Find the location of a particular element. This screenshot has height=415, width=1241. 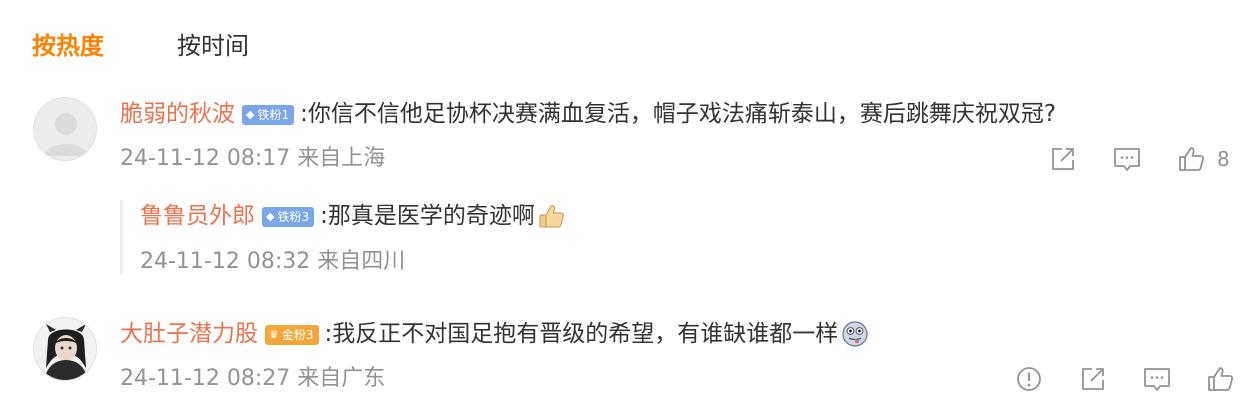

crown-icon: ♛ is located at coordinates (274, 334).